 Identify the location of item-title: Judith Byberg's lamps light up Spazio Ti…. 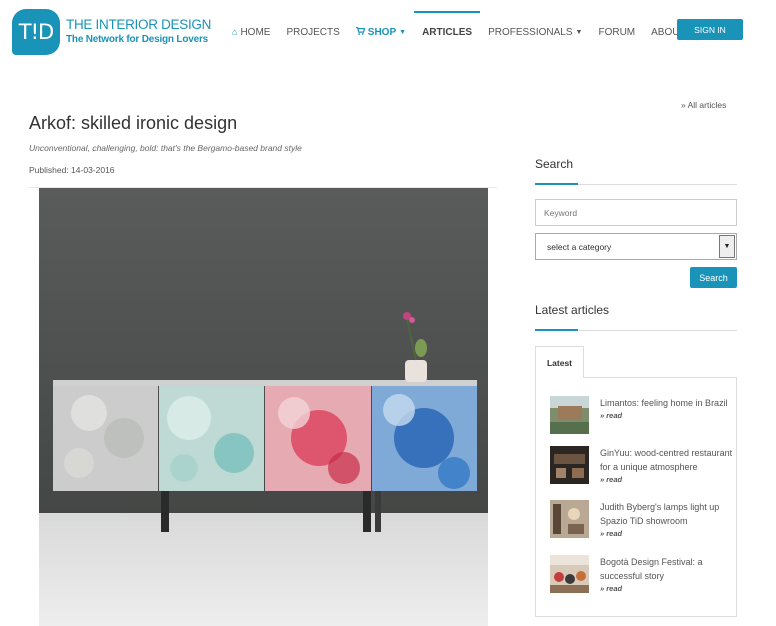
(670, 514).